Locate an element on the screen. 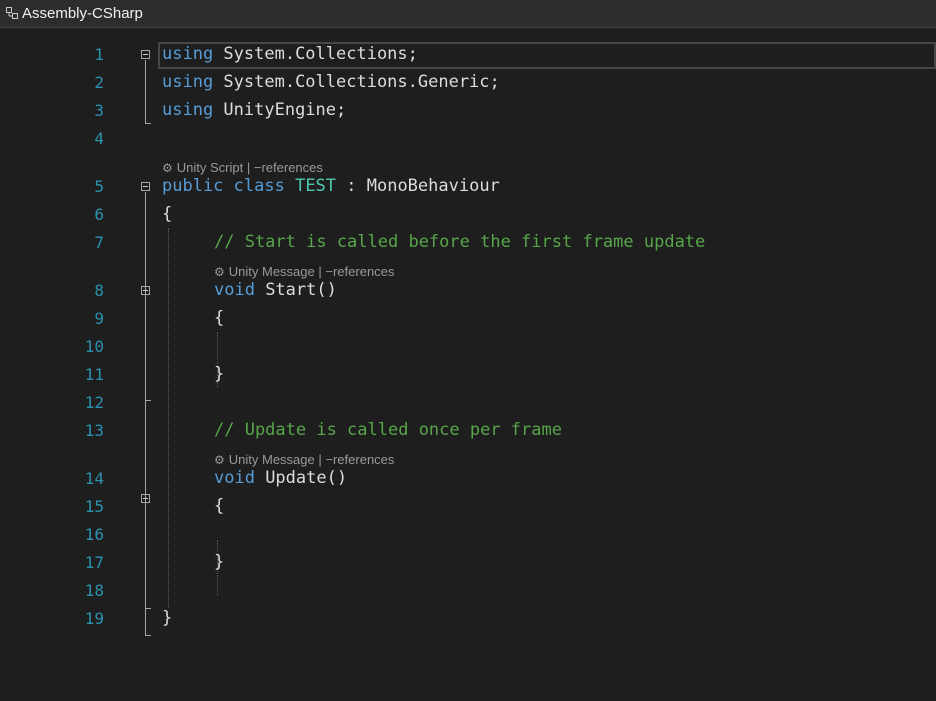  code-text: : MonoBehaviour is located at coordinates (418, 186).